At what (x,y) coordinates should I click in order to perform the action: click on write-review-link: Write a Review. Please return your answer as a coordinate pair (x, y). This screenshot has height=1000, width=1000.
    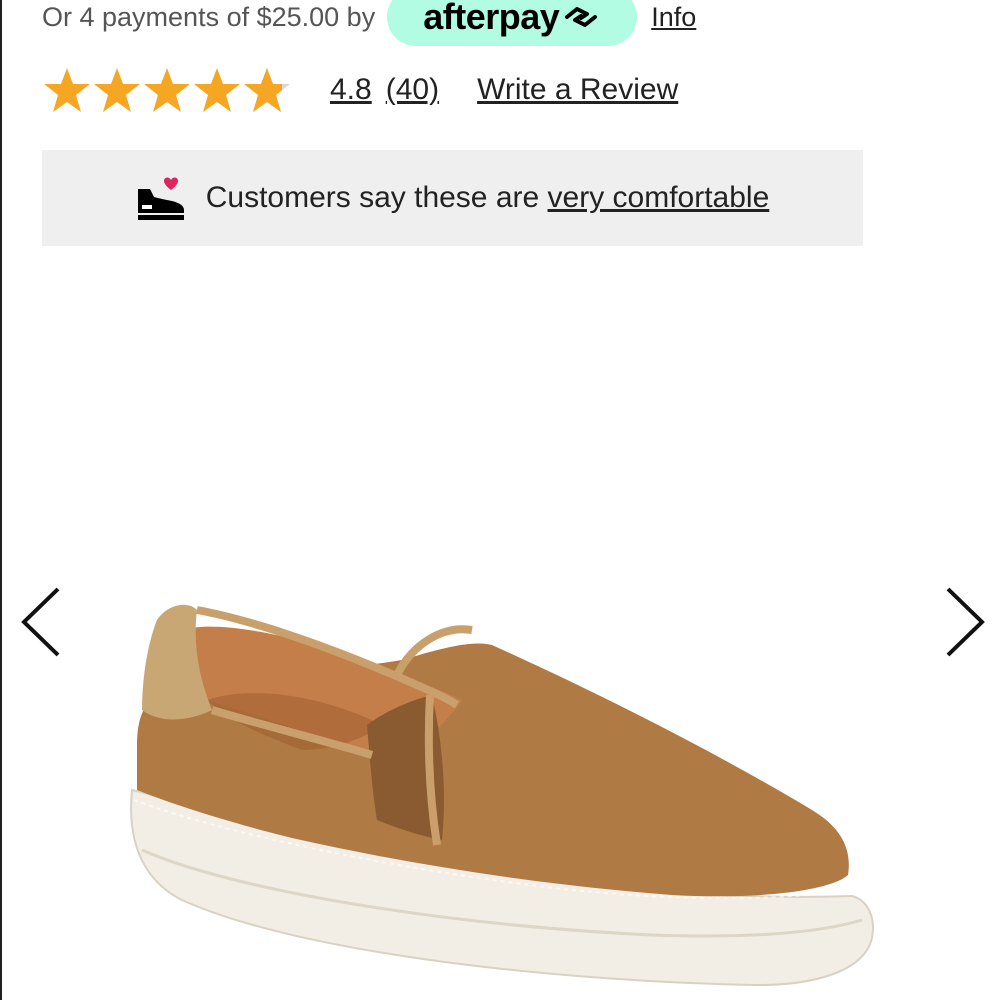
    Looking at the image, I should click on (577, 90).